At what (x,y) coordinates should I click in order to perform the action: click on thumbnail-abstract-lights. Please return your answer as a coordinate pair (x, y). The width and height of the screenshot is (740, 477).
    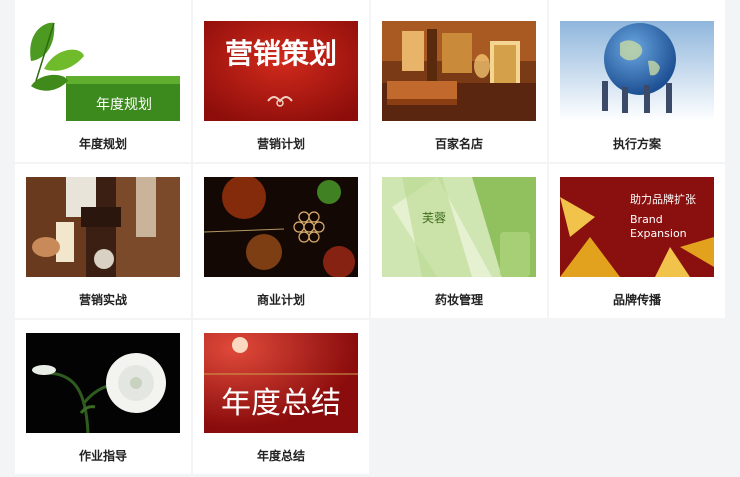
    Looking at the image, I should click on (281, 227).